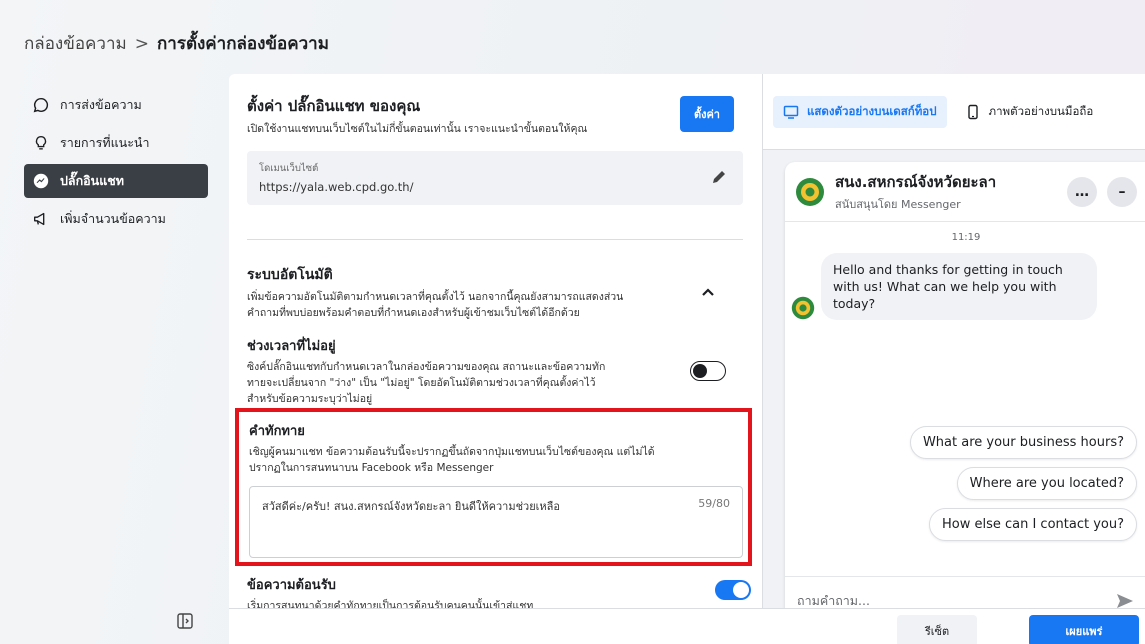 The image size is (1145, 644). Describe the element at coordinates (336, 187) in the screenshot. I see `domain-value: https://yala.web.cpd.go.th/` at that location.